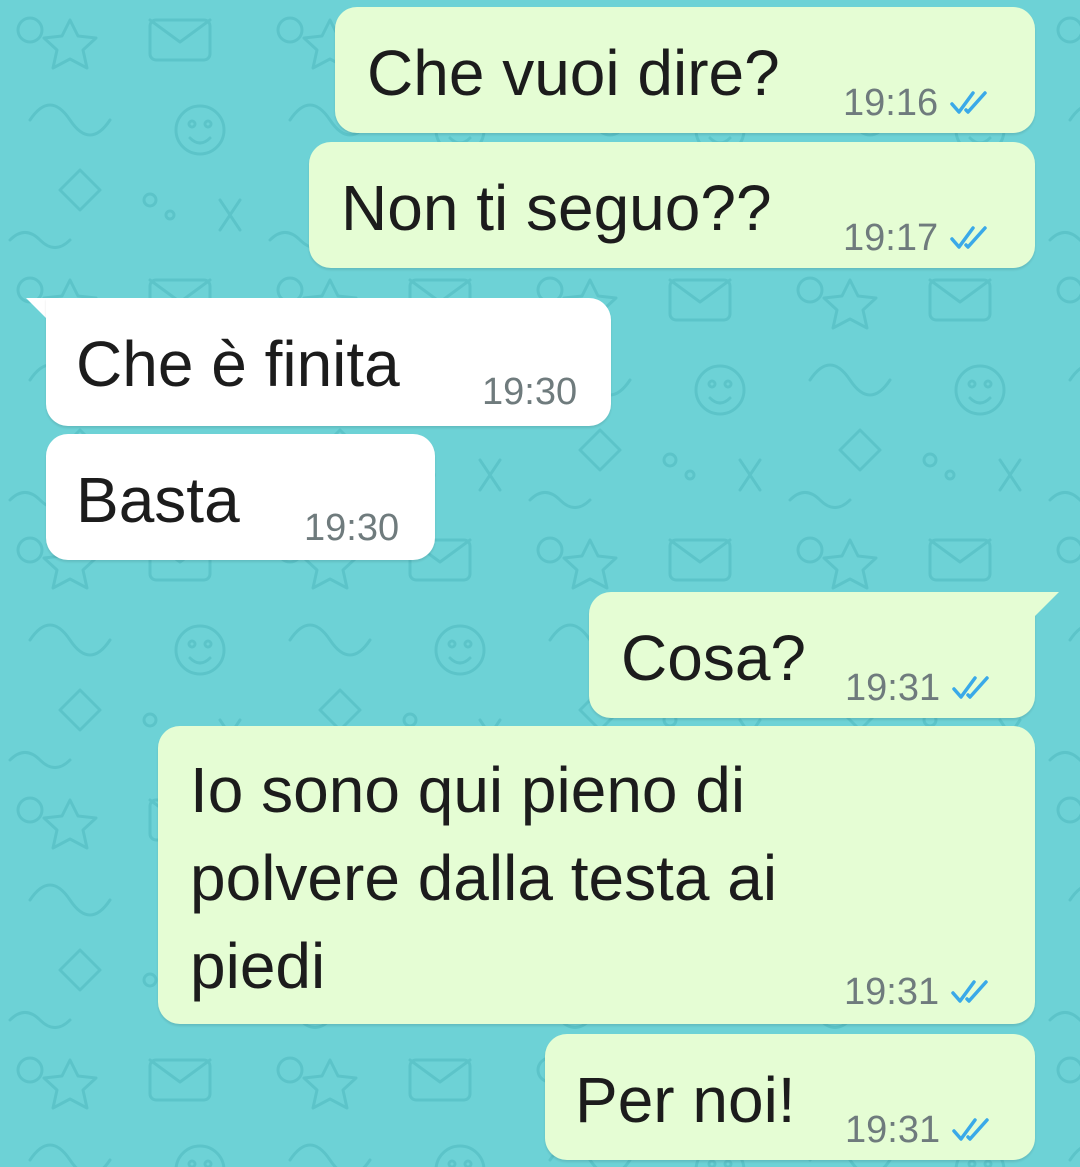 Image resolution: width=1080 pixels, height=1167 pixels. I want to click on outgoing-message: Per noi! 19:31, so click(790, 1097).